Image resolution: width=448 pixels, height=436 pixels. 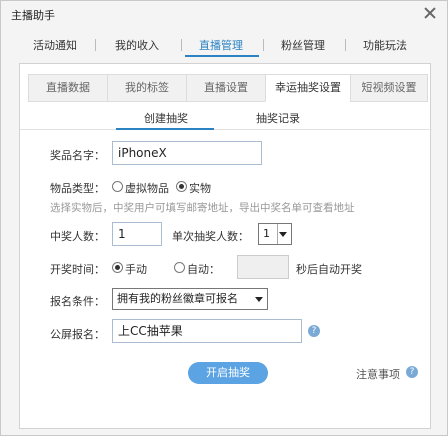 What do you see at coordinates (147, 88) in the screenshot?
I see `subtab-my-tags: 我的标签` at bounding box center [147, 88].